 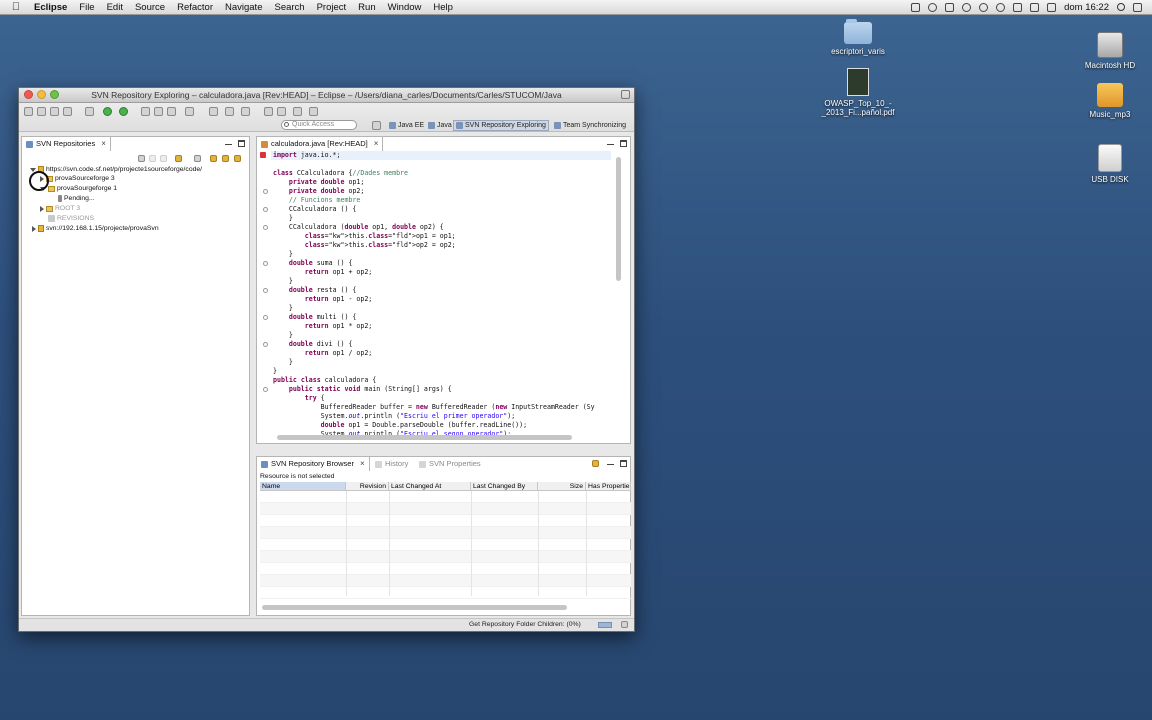 I want to click on editor-vertical-scrollbar, so click(x=618, y=219).